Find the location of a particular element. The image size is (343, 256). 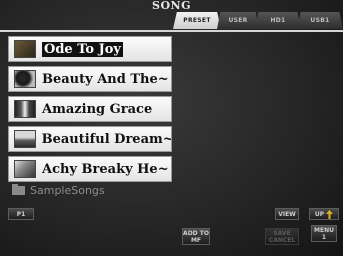

song-name: Amazing Grace is located at coordinates (97, 109).